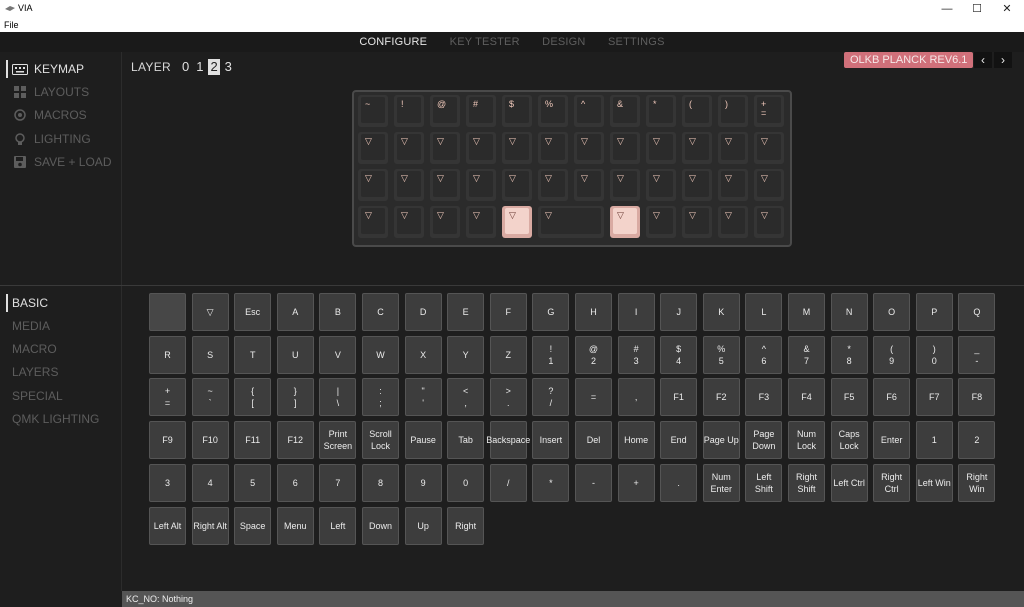 This screenshot has height=607, width=1024. What do you see at coordinates (517, 111) in the screenshot?
I see `keyboard-key: $` at bounding box center [517, 111].